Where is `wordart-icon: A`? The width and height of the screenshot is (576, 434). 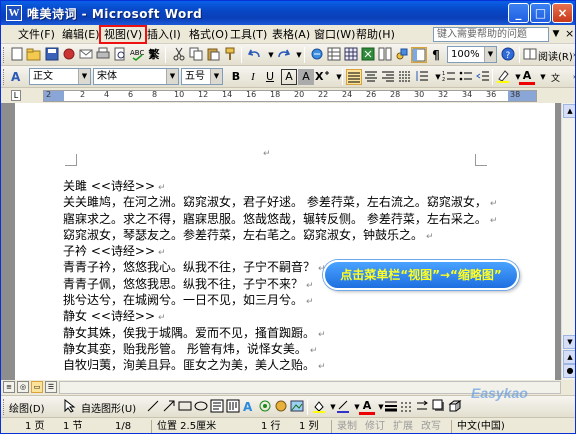 wordart-icon: A is located at coordinates (249, 406).